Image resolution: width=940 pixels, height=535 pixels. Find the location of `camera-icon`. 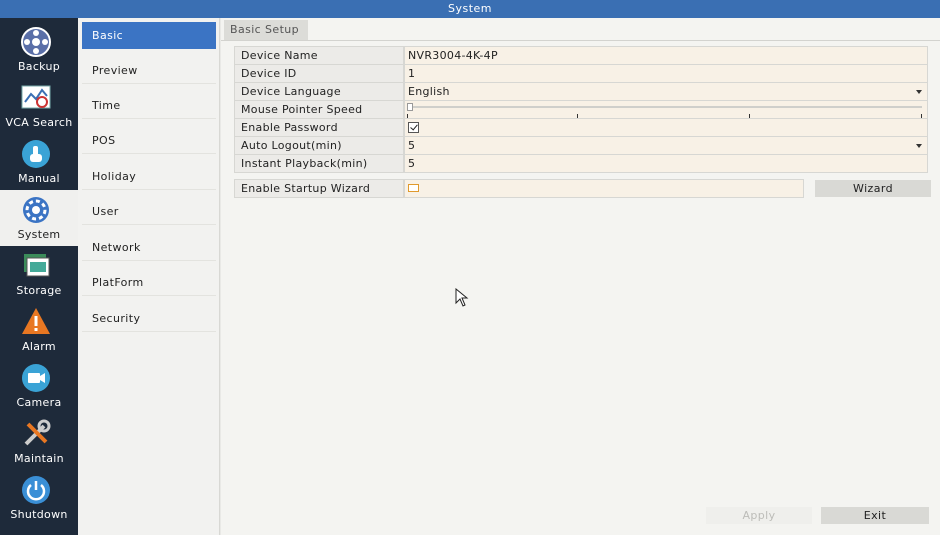

camera-icon is located at coordinates (36, 378).